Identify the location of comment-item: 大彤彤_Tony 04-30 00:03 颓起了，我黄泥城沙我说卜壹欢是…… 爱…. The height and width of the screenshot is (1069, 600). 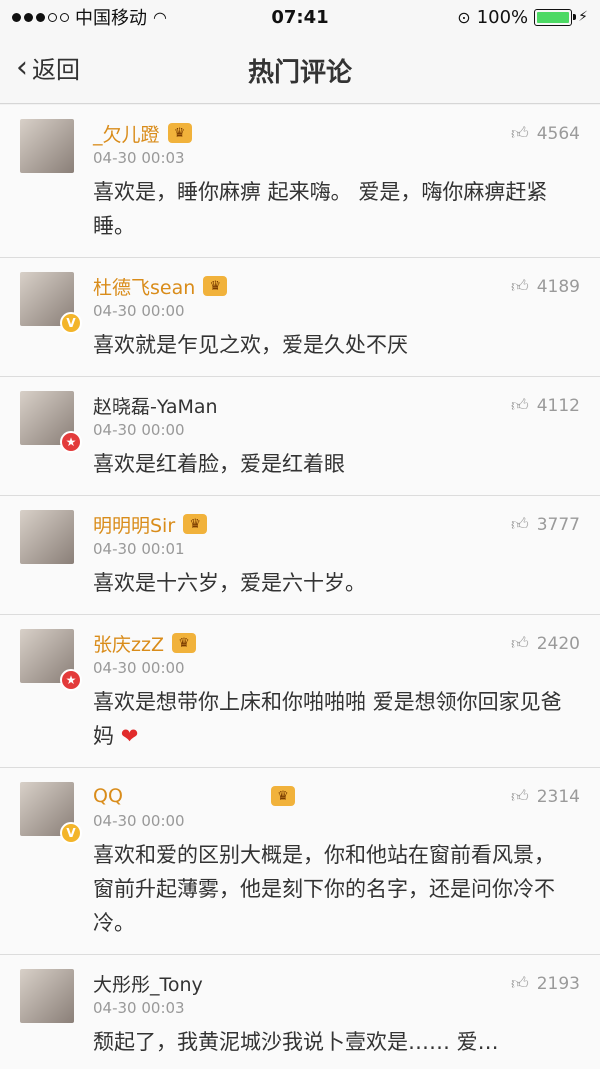
(300, 1012).